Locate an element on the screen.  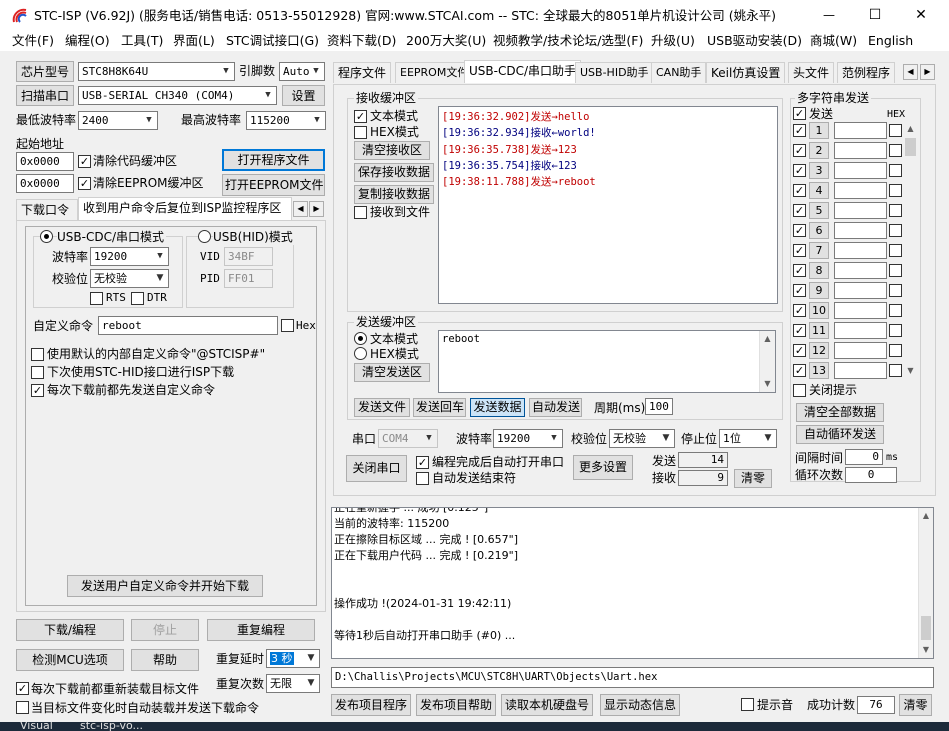
default-command-checkbox is located at coordinates (37, 354).